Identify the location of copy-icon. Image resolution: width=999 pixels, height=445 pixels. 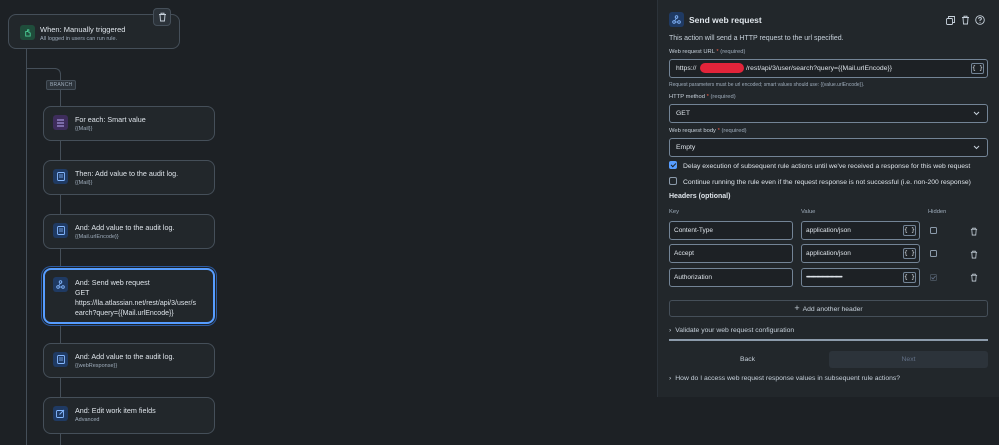
(950, 20).